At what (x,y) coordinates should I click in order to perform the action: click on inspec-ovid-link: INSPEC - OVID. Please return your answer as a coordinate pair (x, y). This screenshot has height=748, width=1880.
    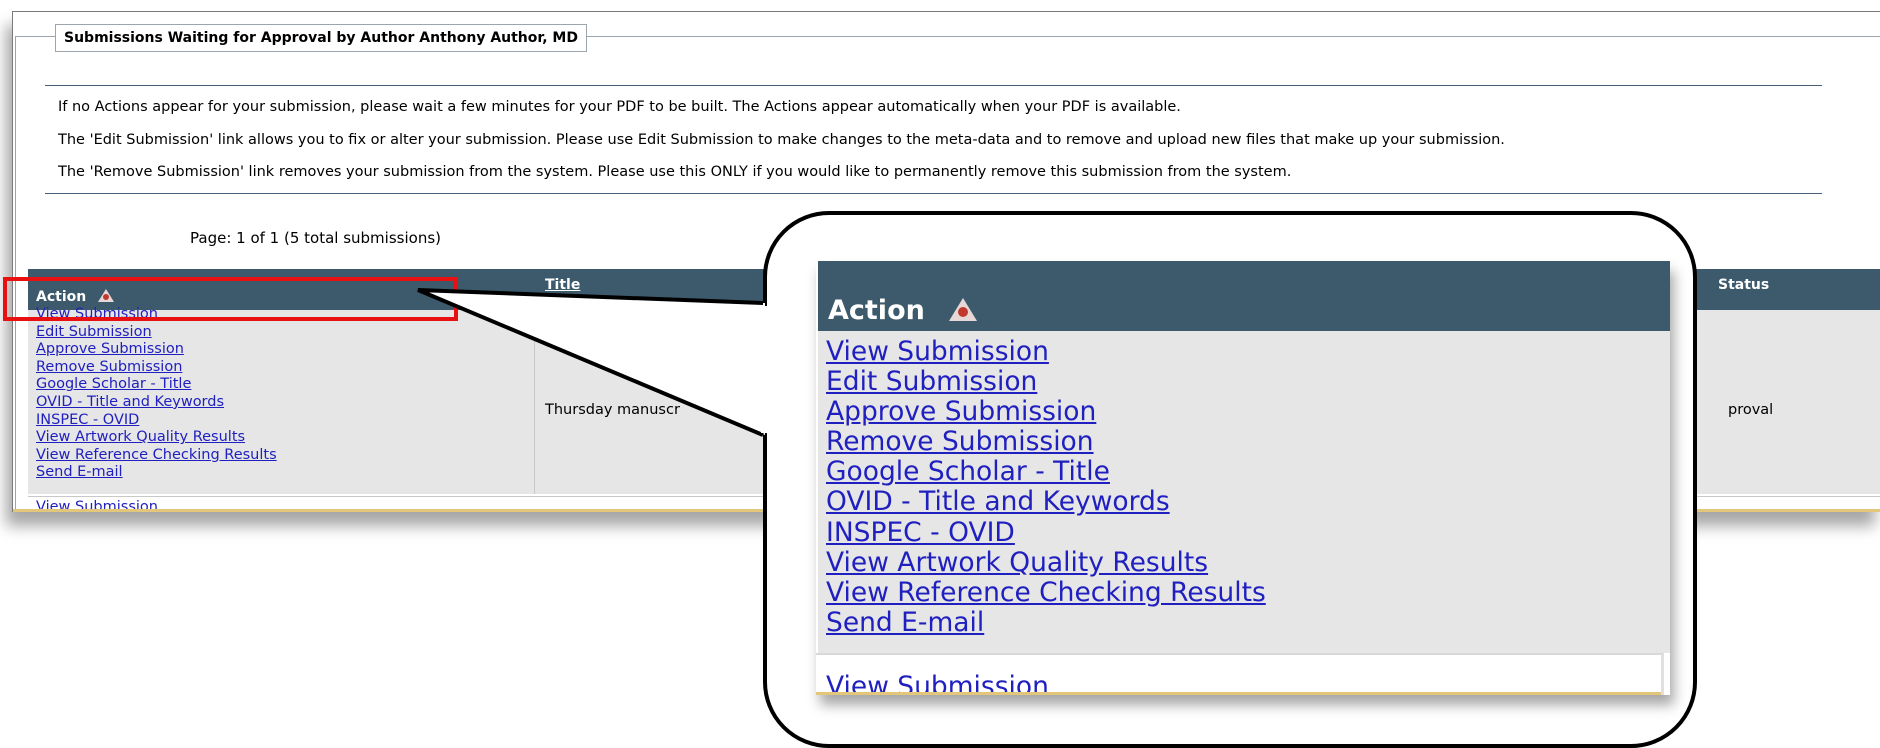
    Looking at the image, I should click on (1046, 532).